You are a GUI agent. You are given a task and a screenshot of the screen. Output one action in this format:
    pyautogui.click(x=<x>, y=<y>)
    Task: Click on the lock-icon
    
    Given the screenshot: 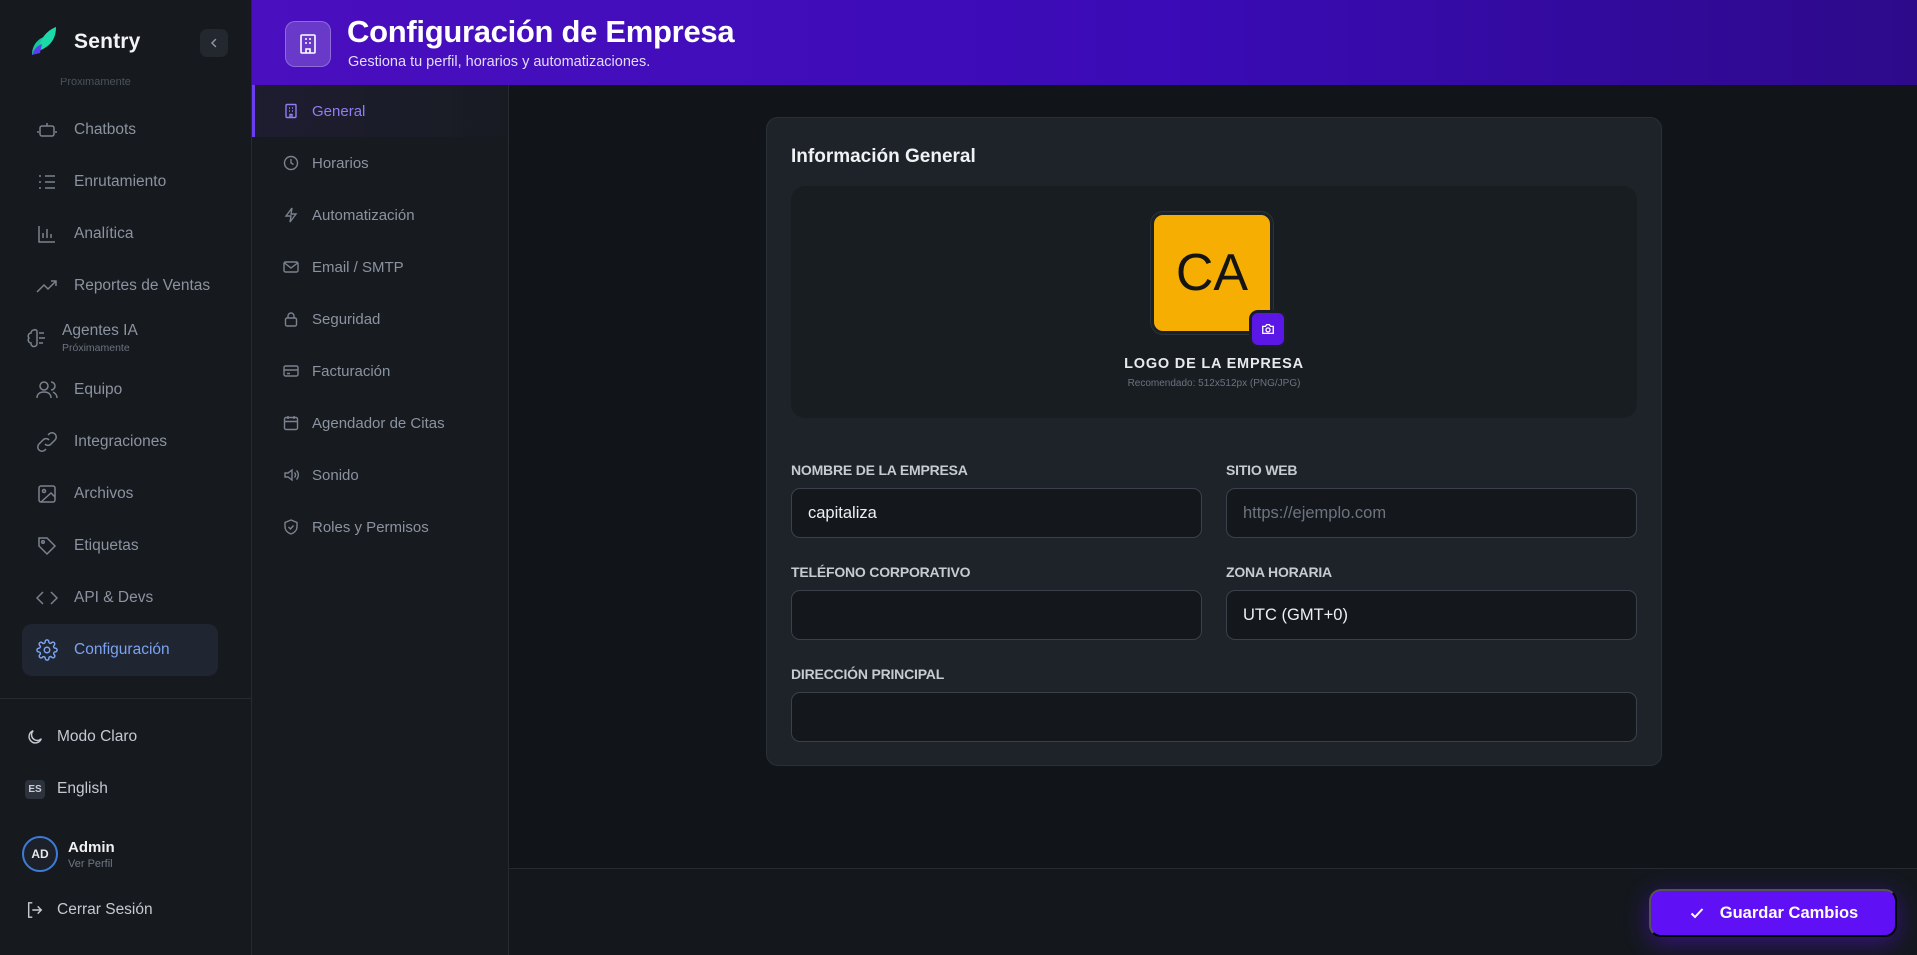 What is the action you would take?
    pyautogui.click(x=291, y=319)
    